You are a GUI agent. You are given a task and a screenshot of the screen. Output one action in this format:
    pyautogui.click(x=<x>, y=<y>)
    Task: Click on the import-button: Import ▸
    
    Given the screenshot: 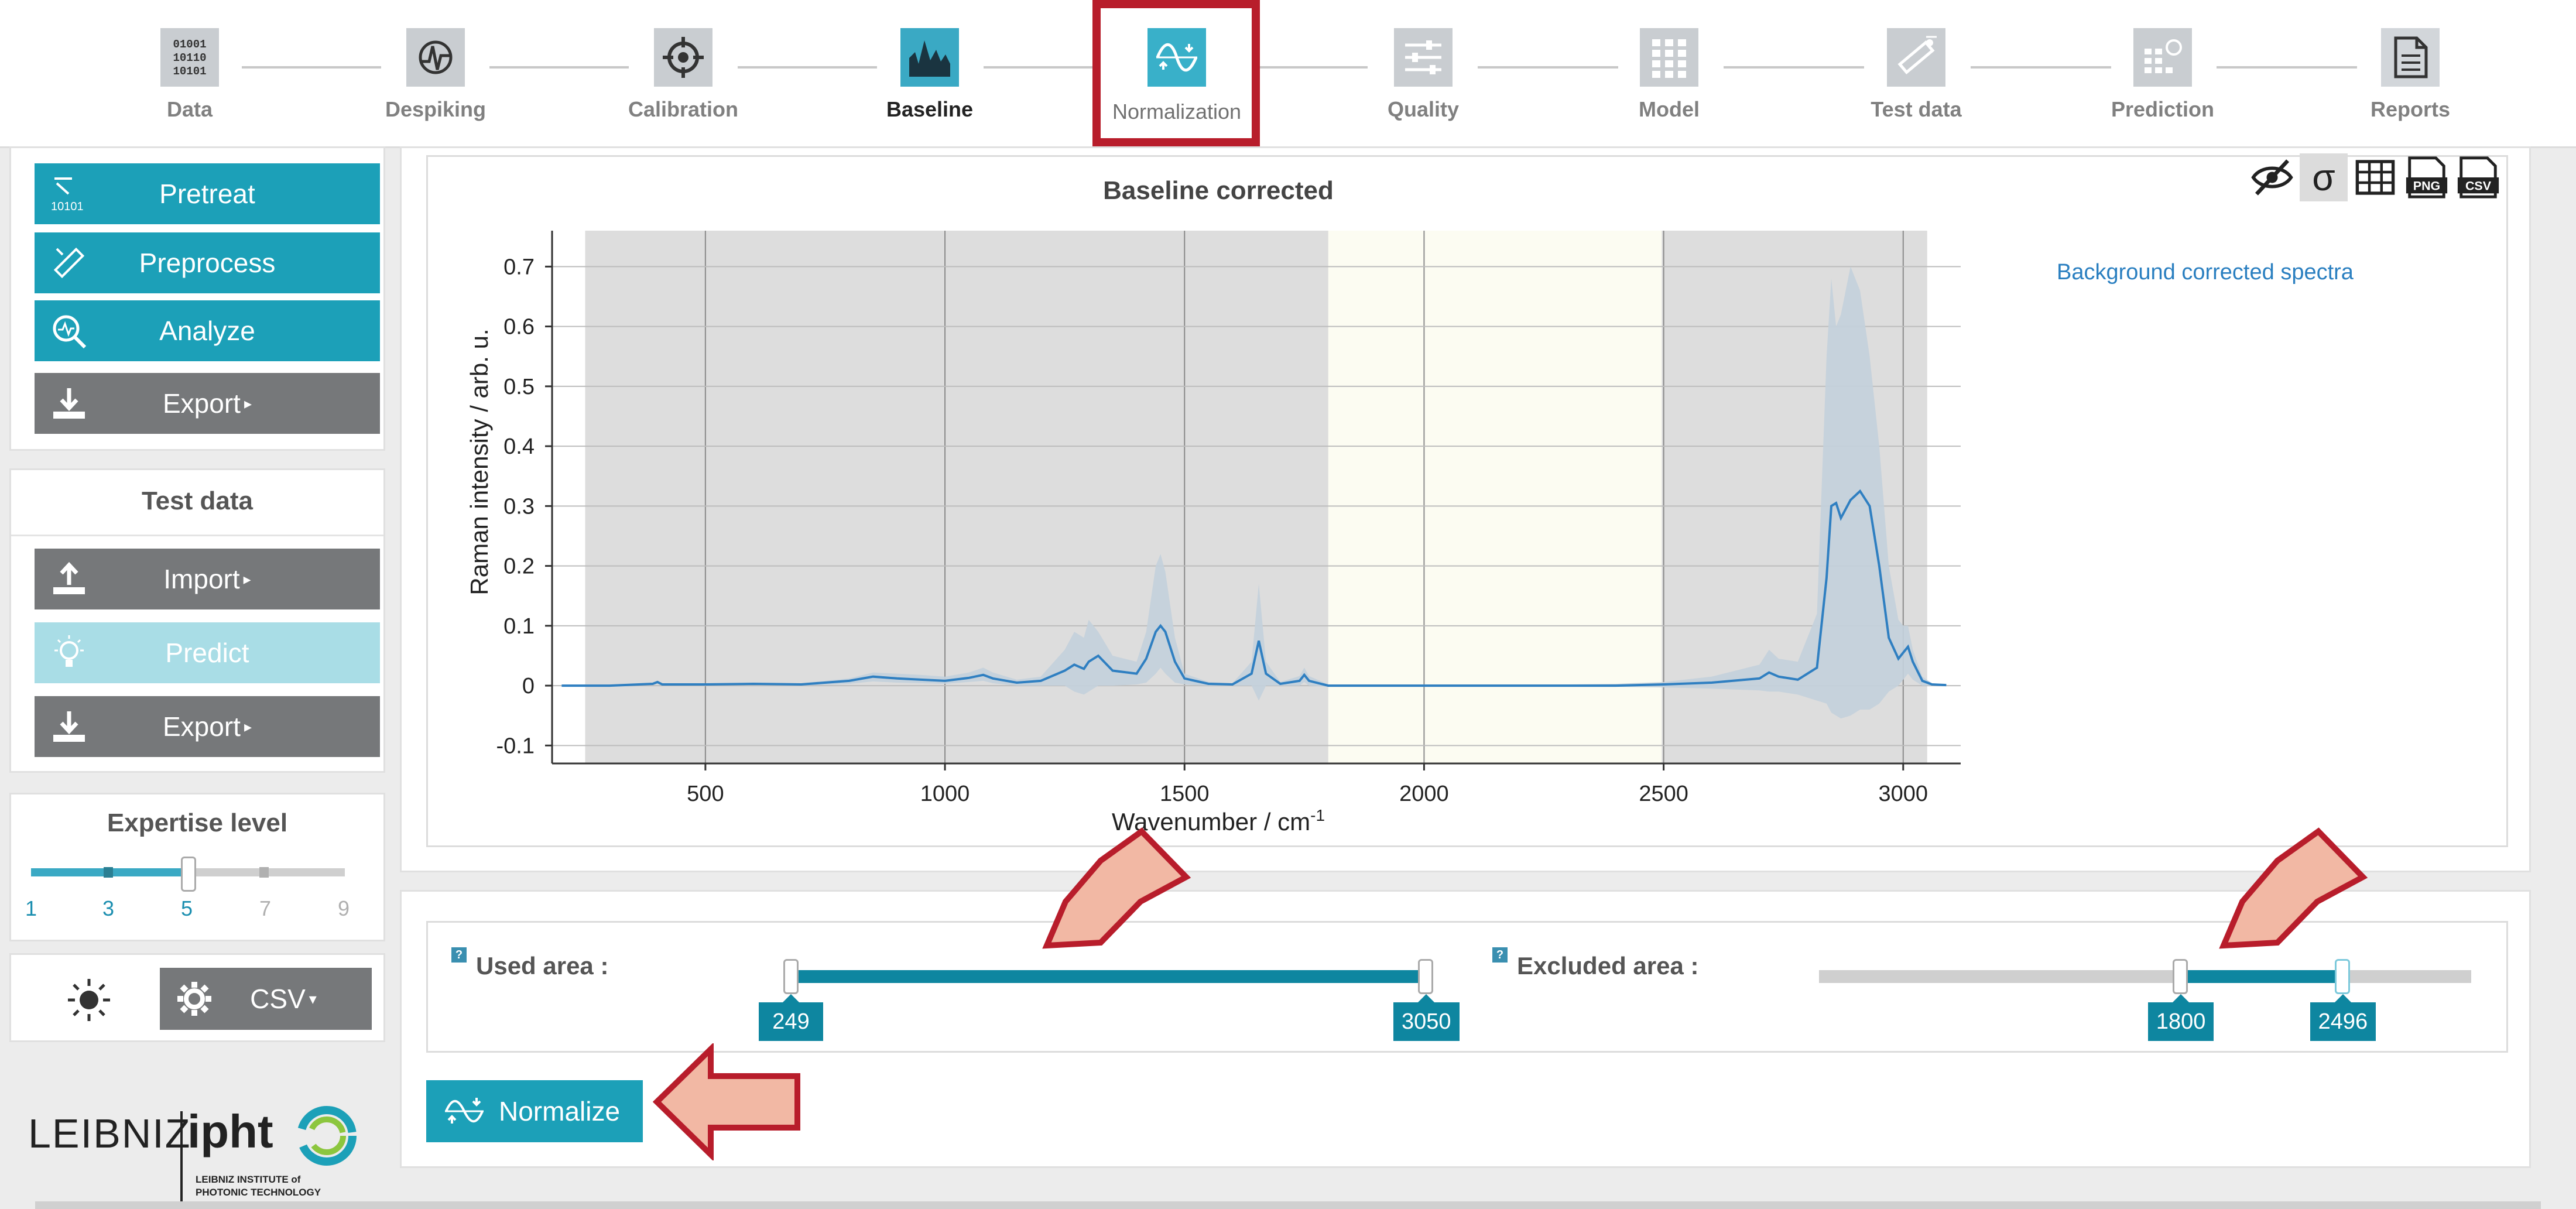 What is the action you would take?
    pyautogui.click(x=207, y=579)
    